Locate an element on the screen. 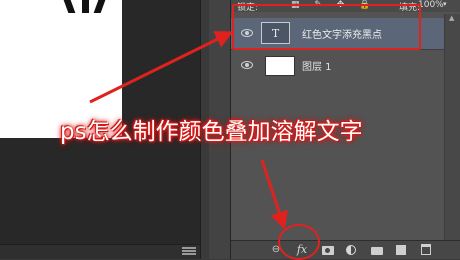  headline-text: ps怎么制作颜色叠加溶解文字 is located at coordinates (211, 132).